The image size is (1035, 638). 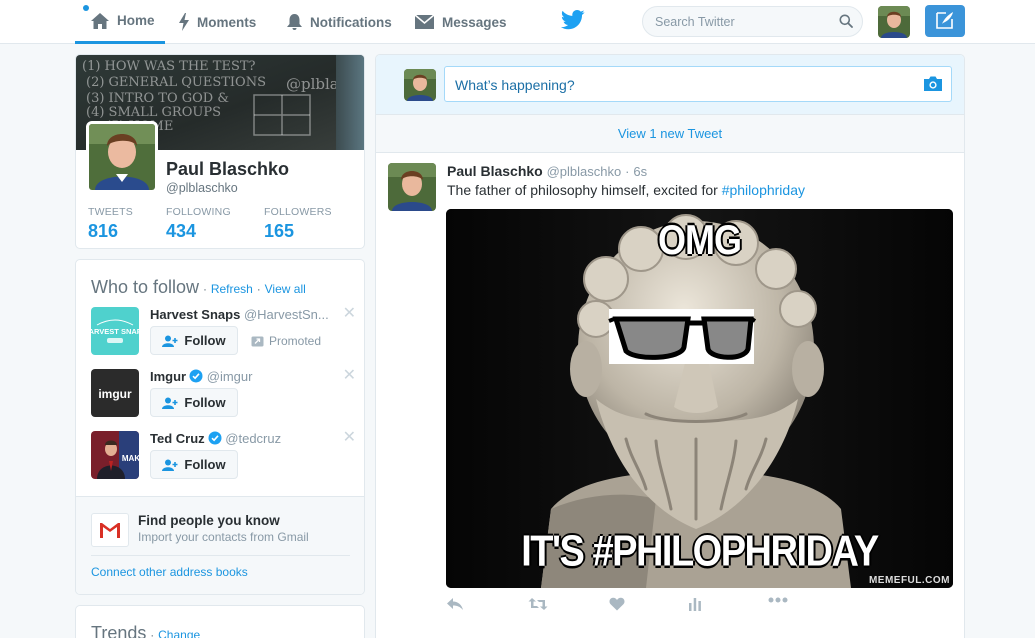 What do you see at coordinates (584, 171) in the screenshot?
I see `tweet-author-handle: @plblaschko` at bounding box center [584, 171].